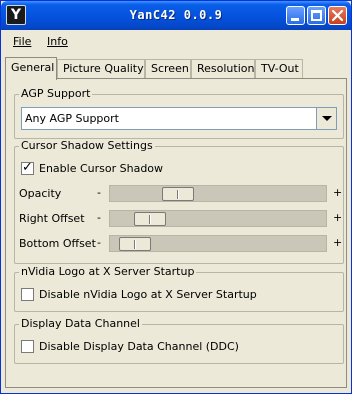  What do you see at coordinates (218, 218) in the screenshot?
I see `right-offset-slider` at bounding box center [218, 218].